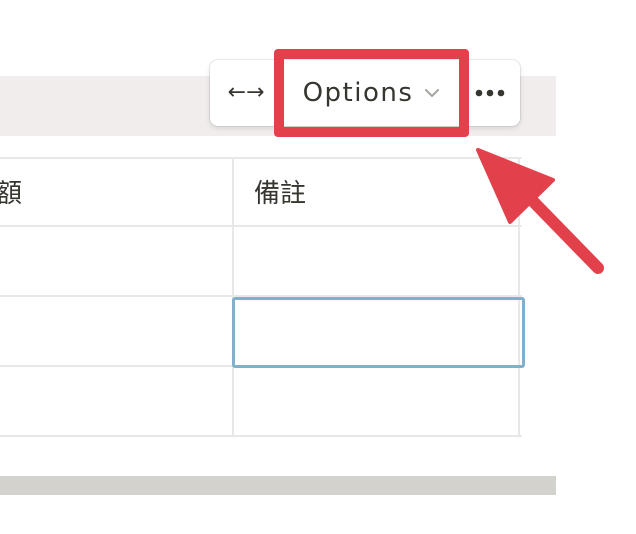 This screenshot has height=534, width=636. I want to click on more-options-button, so click(490, 93).